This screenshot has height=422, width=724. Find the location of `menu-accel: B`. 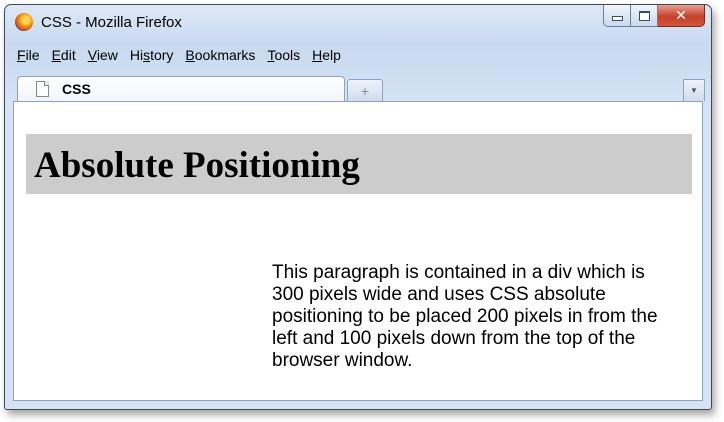

menu-accel: B is located at coordinates (190, 55).